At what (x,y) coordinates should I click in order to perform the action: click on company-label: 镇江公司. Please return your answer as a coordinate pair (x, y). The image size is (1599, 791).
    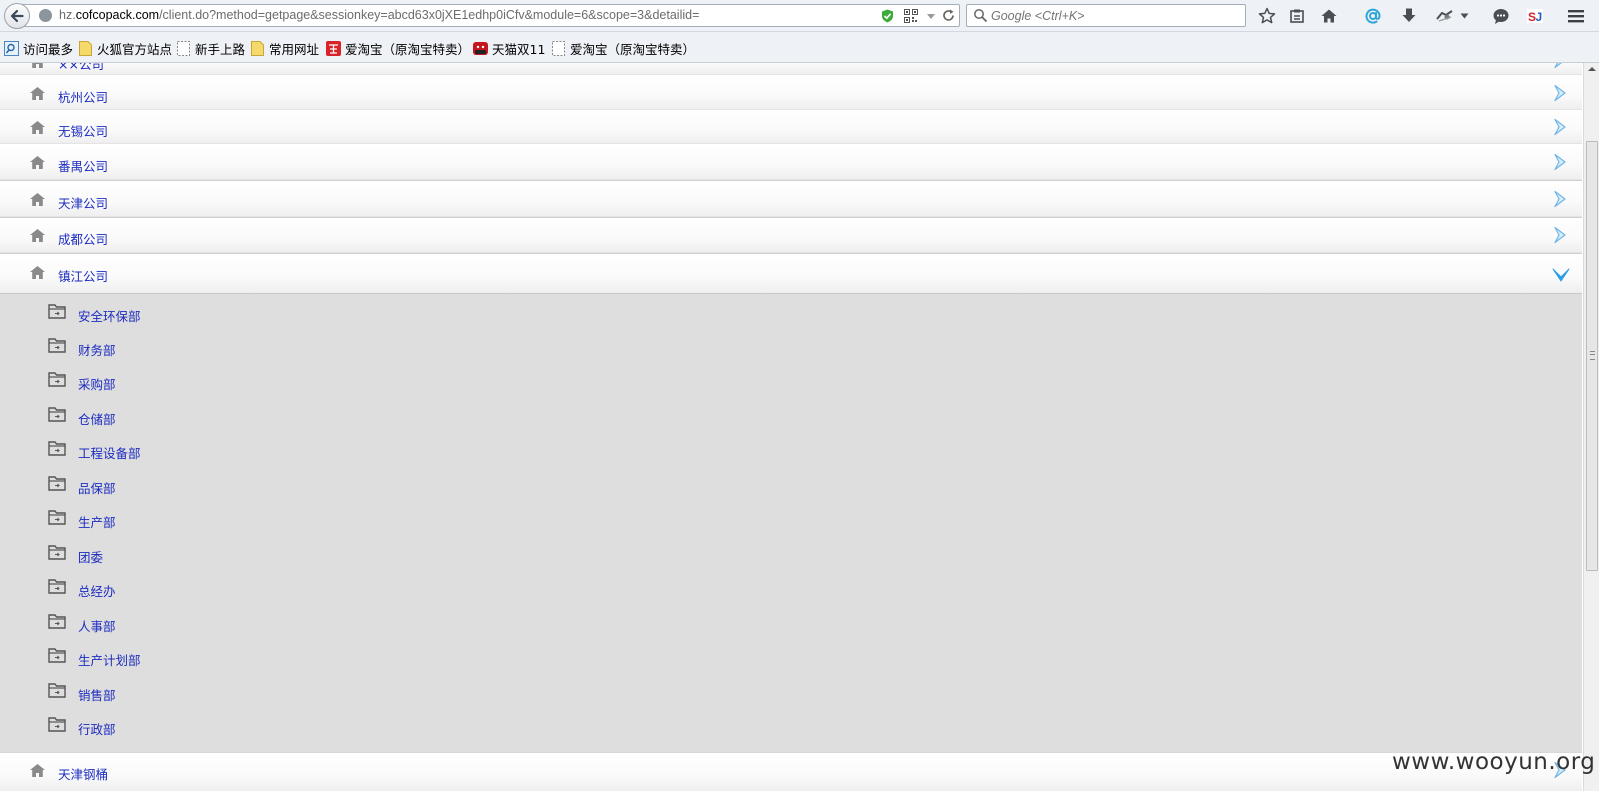
    Looking at the image, I should click on (83, 275).